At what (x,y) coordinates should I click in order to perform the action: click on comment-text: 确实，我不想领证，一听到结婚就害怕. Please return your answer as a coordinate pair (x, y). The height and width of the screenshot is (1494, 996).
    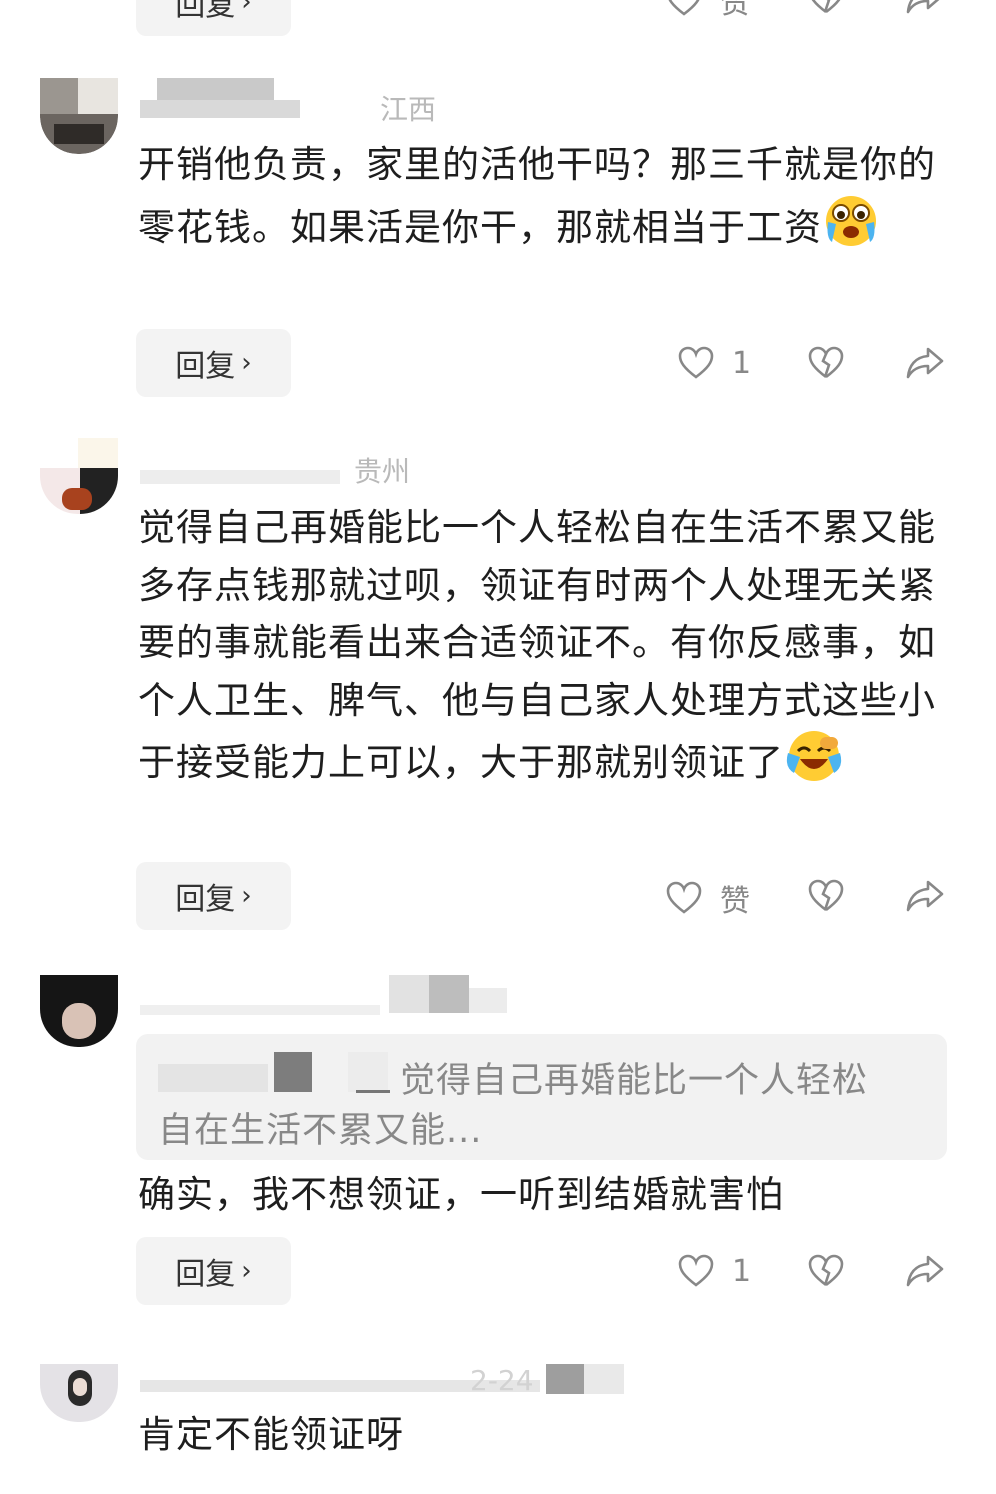
    Looking at the image, I should click on (461, 1194).